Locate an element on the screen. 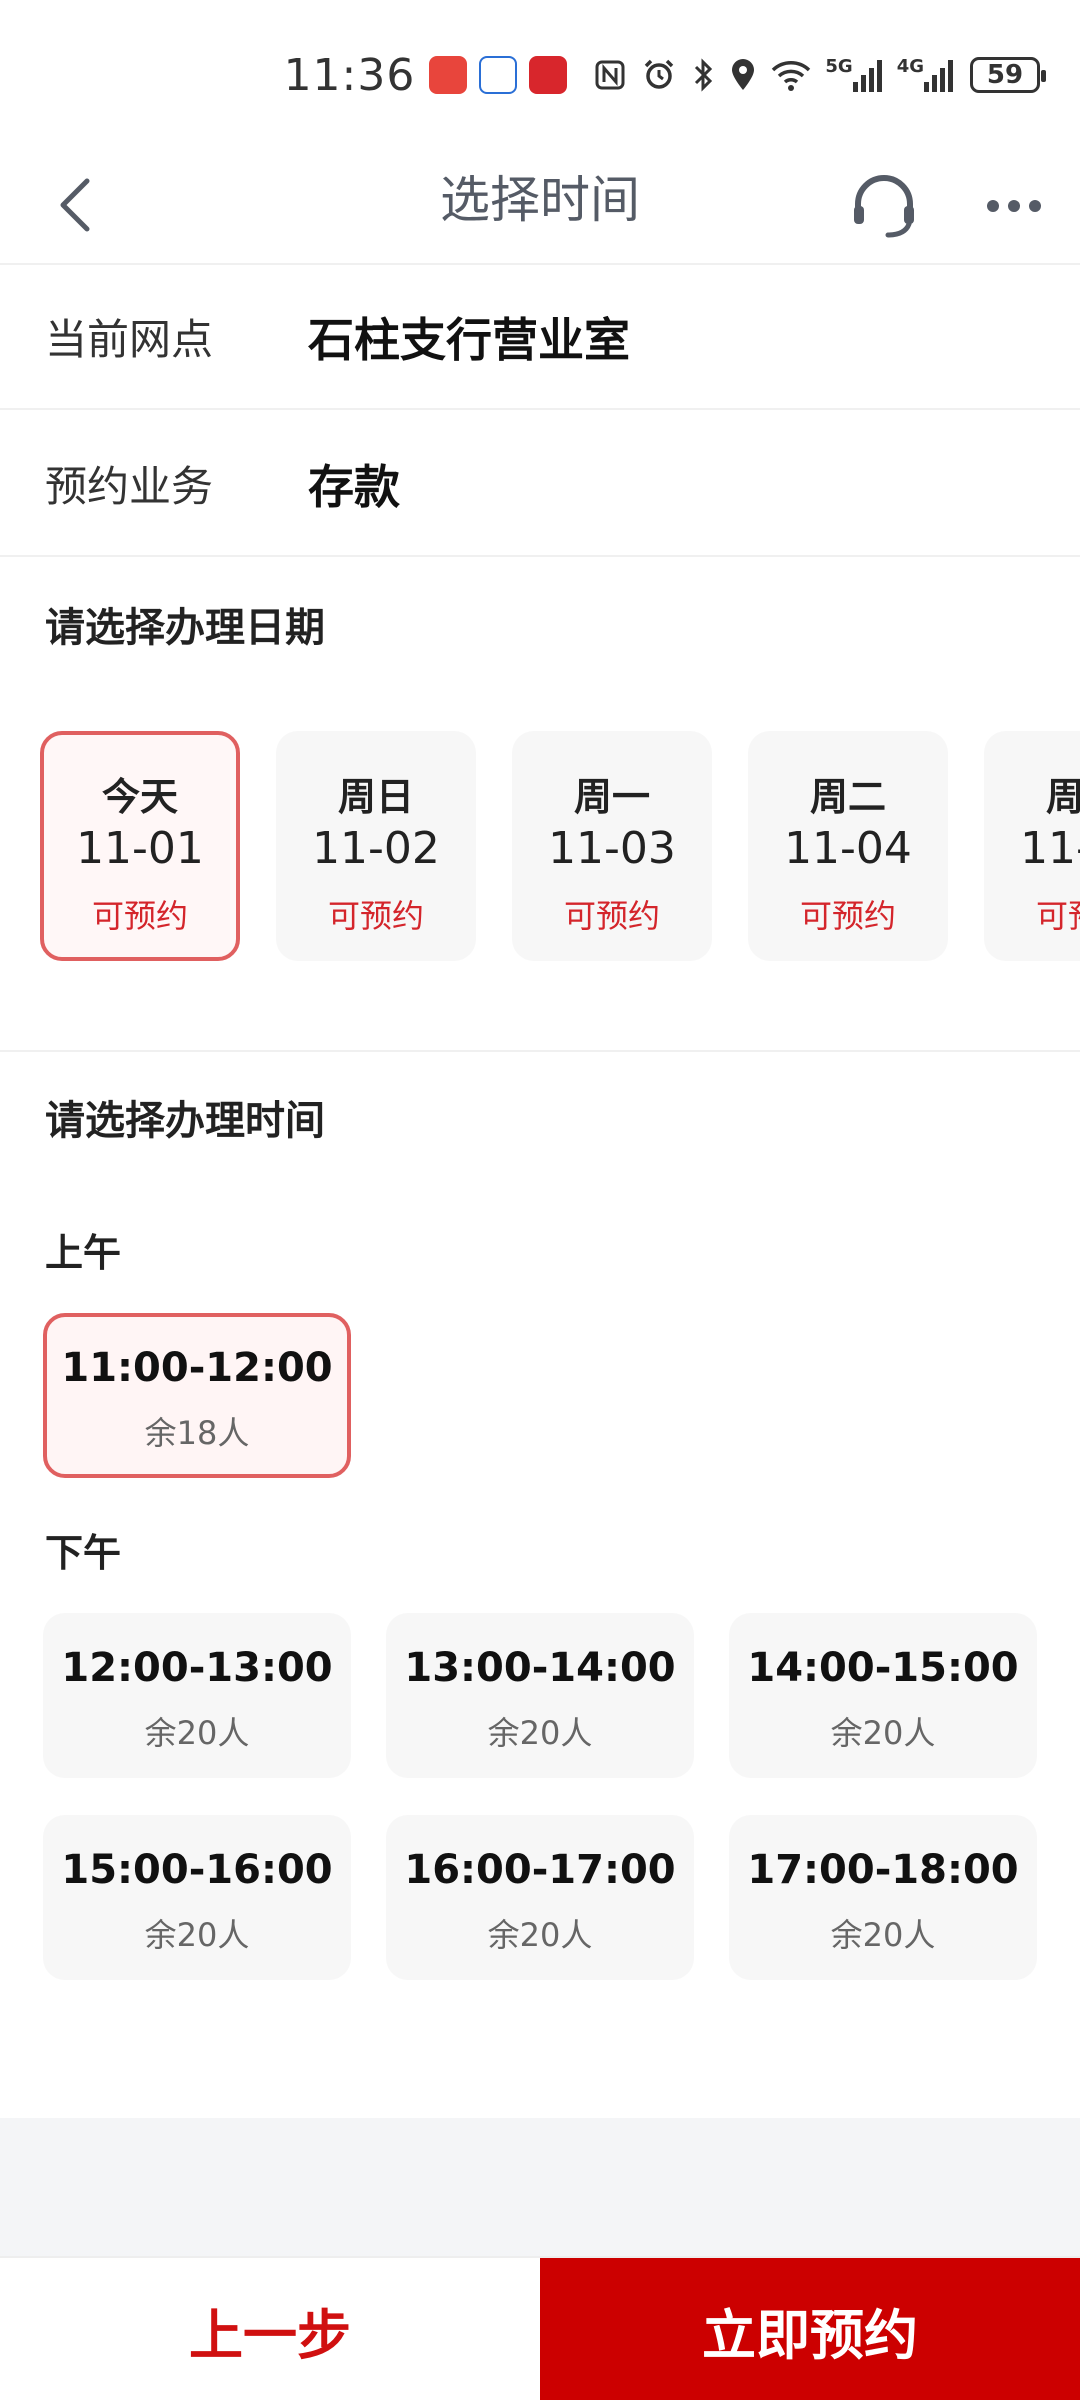 Image resolution: width=1080 pixels, height=2400 pixels. time-slot: 13:00-14:00 余20人 is located at coordinates (540, 1695).